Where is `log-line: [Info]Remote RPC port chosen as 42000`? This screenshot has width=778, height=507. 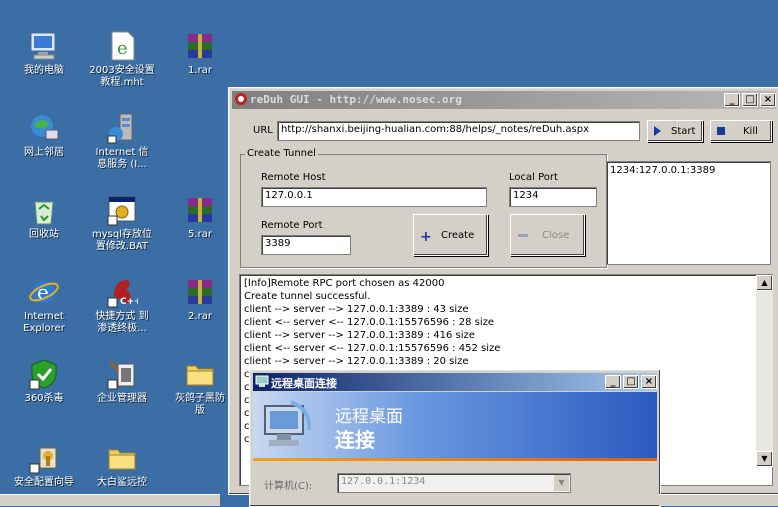 log-line: [Info]Remote RPC port chosen as 42000 is located at coordinates (344, 283).